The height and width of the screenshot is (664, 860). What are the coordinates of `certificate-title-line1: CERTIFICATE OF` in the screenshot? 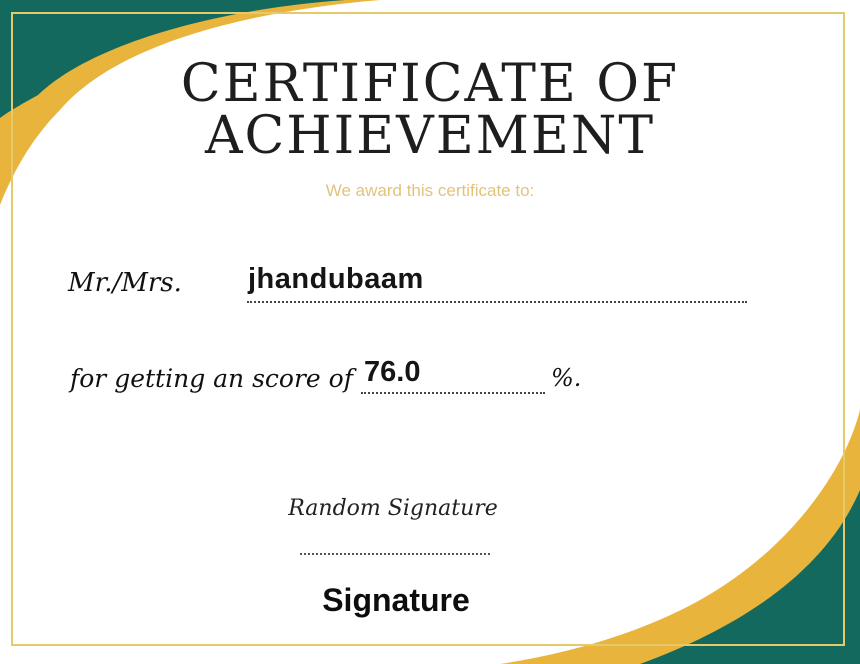 It's located at (430, 84).